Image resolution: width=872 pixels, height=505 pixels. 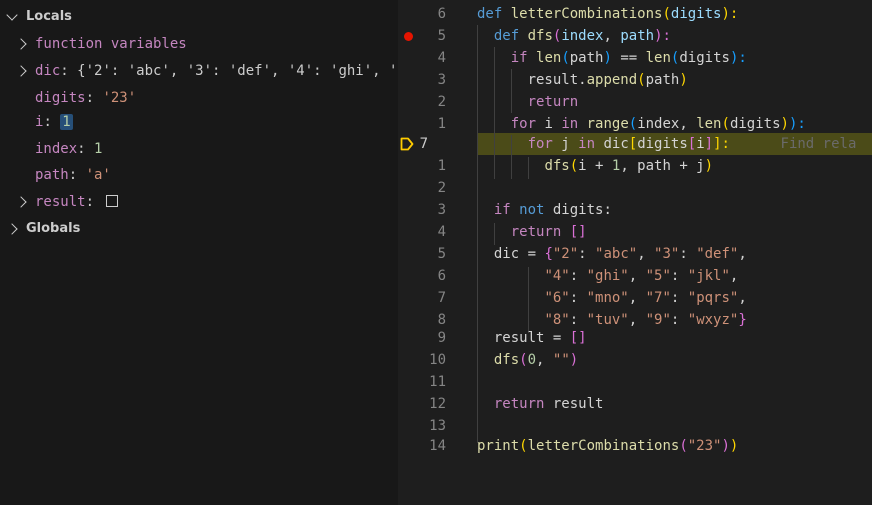 What do you see at coordinates (60, 98) in the screenshot?
I see `variable-name: digits` at bounding box center [60, 98].